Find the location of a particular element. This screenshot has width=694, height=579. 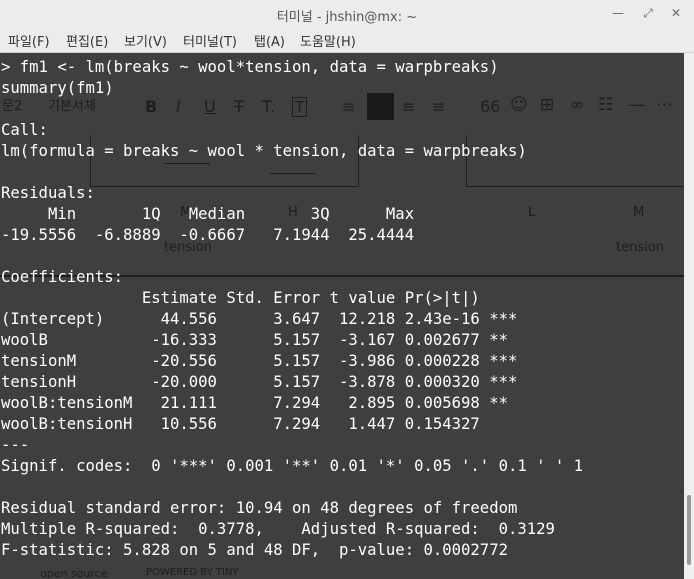

more-icon: ⋯ is located at coordinates (664, 105).